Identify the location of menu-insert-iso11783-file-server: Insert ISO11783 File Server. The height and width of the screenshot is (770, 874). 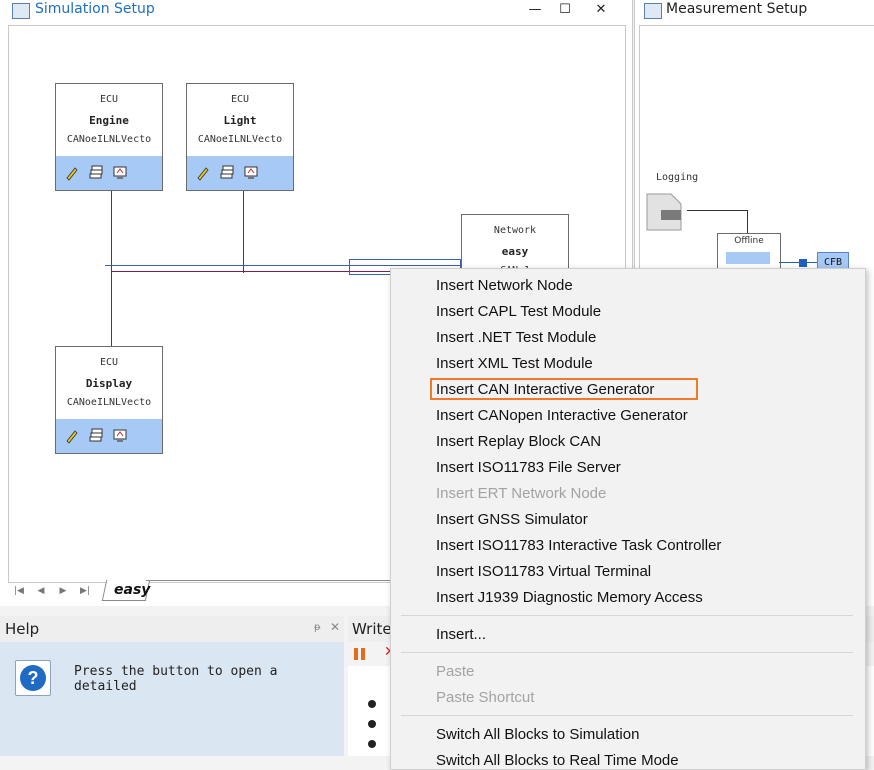
(528, 467).